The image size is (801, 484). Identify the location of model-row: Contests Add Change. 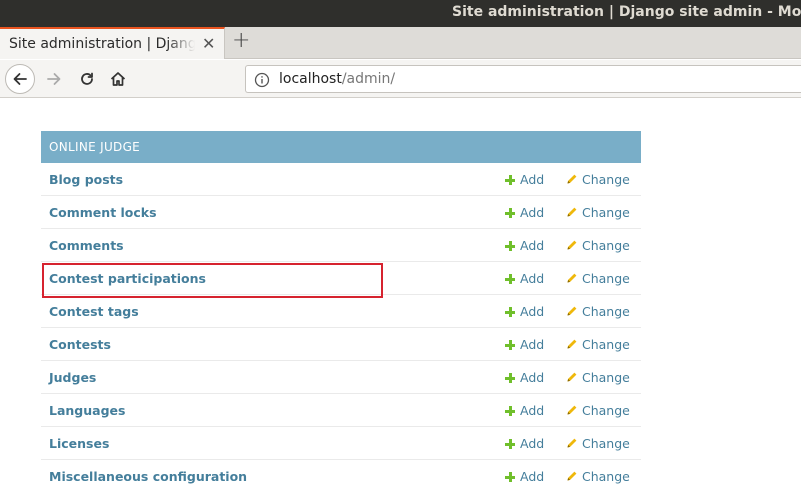
(341, 344).